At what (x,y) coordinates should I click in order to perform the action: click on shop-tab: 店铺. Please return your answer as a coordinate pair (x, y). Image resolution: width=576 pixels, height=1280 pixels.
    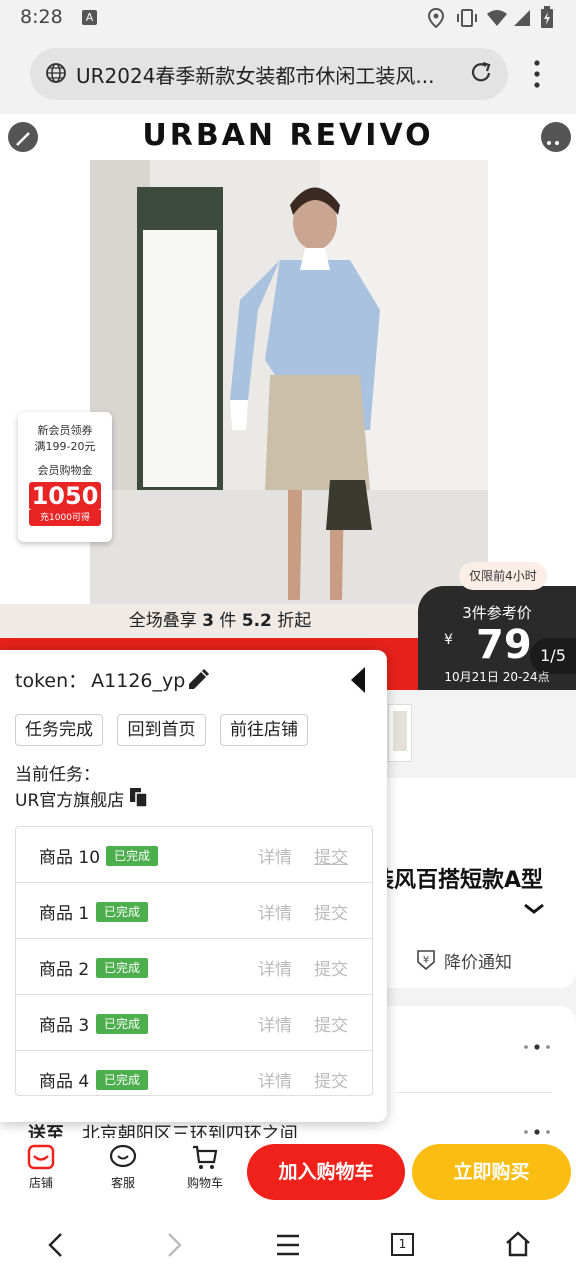
    Looking at the image, I should click on (41, 1167).